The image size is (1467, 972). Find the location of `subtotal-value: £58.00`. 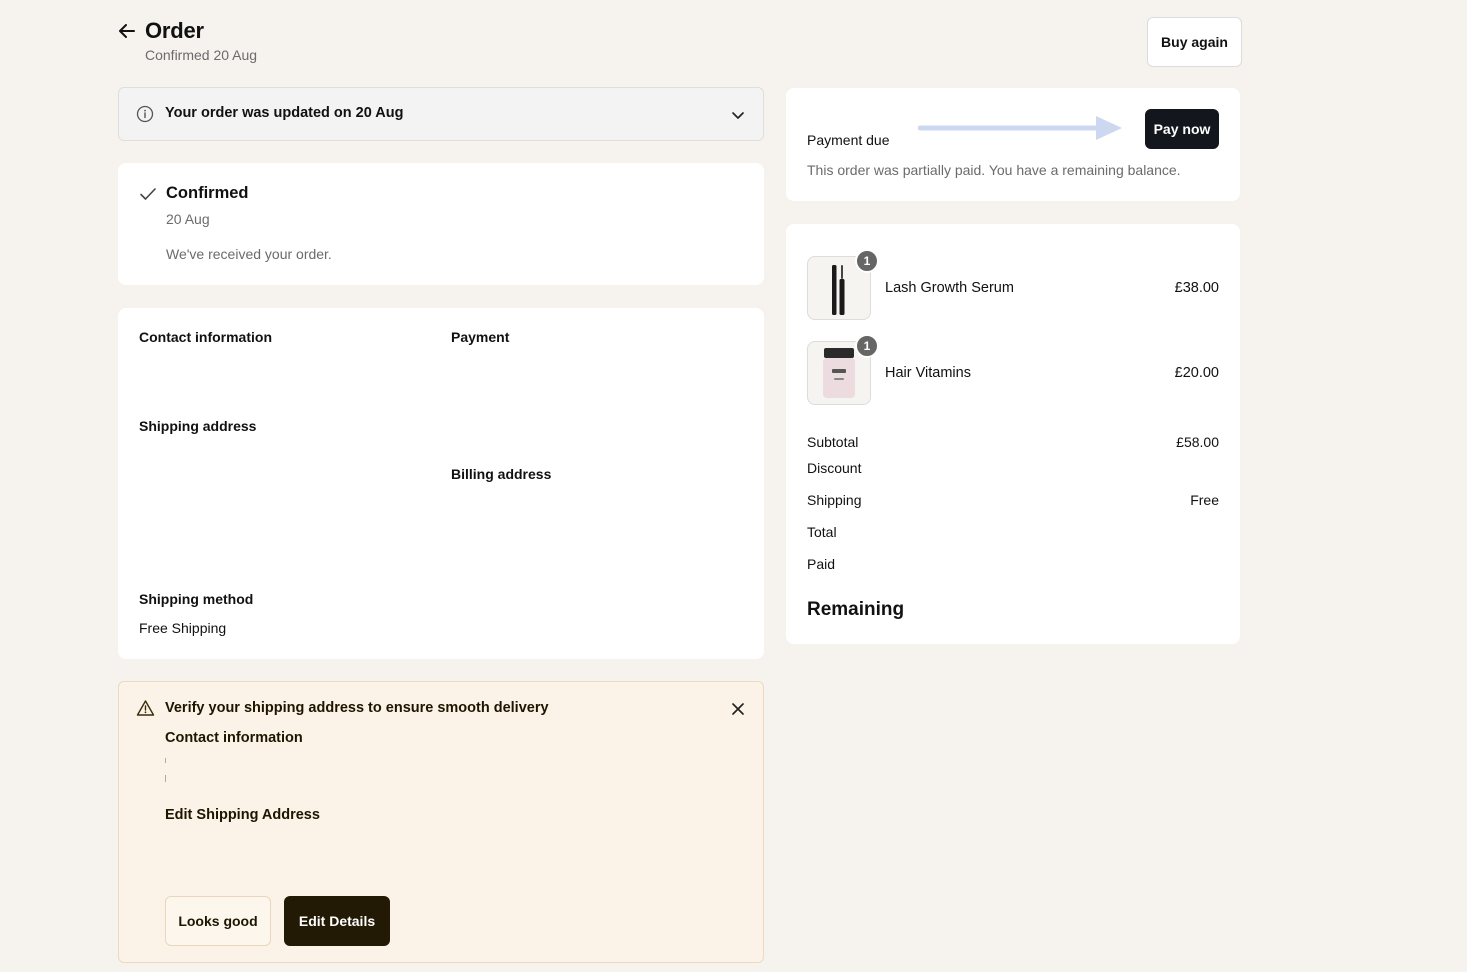

subtotal-value: £58.00 is located at coordinates (1197, 442).